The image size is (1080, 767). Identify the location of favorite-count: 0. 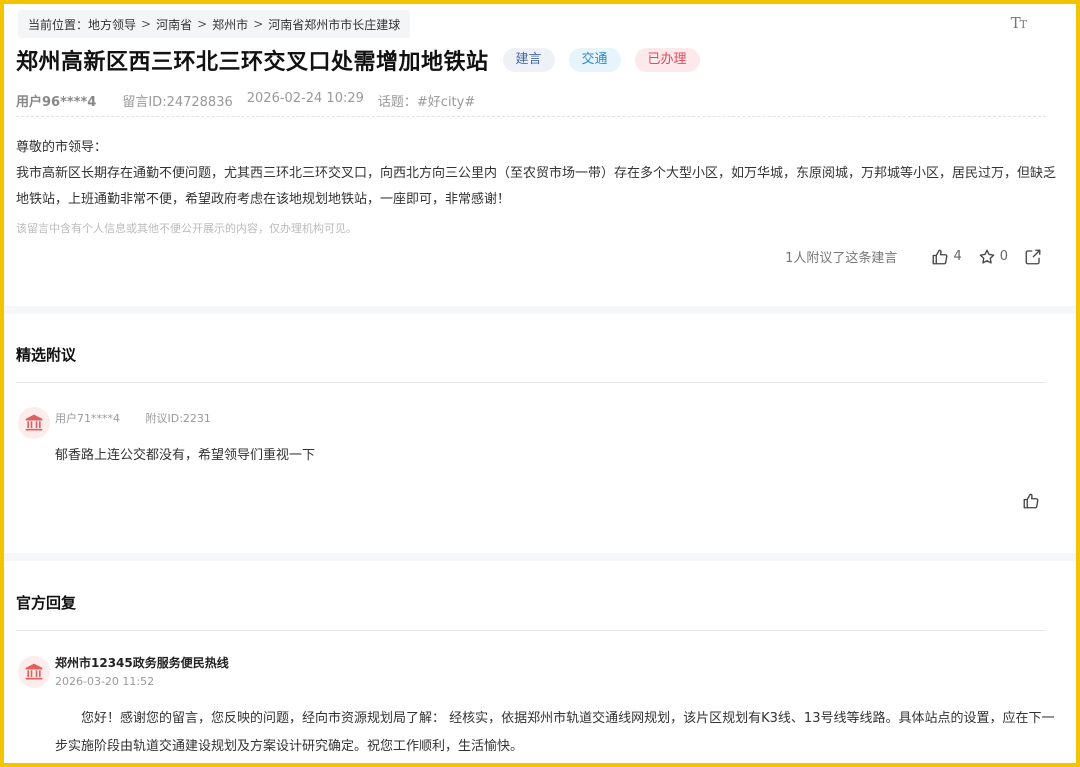
(1003, 256).